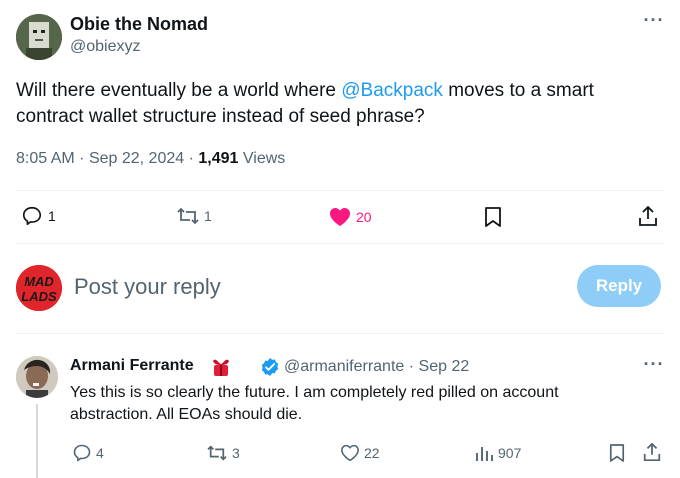  I want to click on reply-author-meta: @armaniferrante · Sep 22, so click(376, 367).